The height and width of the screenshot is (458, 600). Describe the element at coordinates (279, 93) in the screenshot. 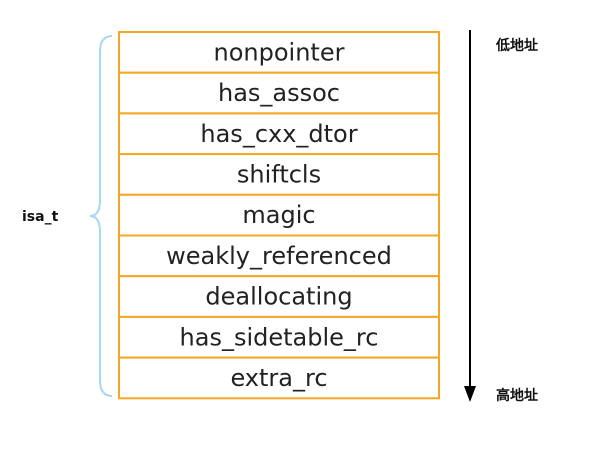

I see `field-label: has_assoc` at that location.